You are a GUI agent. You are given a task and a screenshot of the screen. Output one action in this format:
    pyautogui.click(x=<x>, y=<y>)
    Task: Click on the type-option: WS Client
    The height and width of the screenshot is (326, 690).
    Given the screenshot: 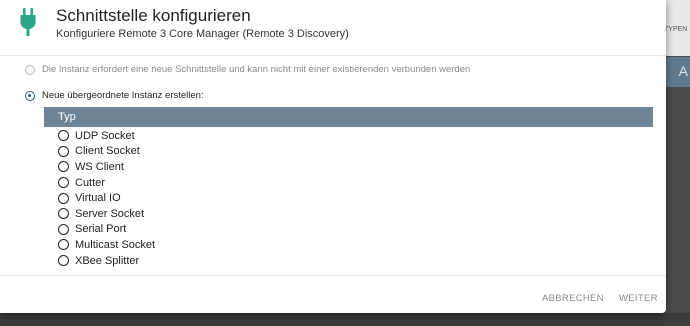 What is the action you would take?
    pyautogui.click(x=106, y=167)
    